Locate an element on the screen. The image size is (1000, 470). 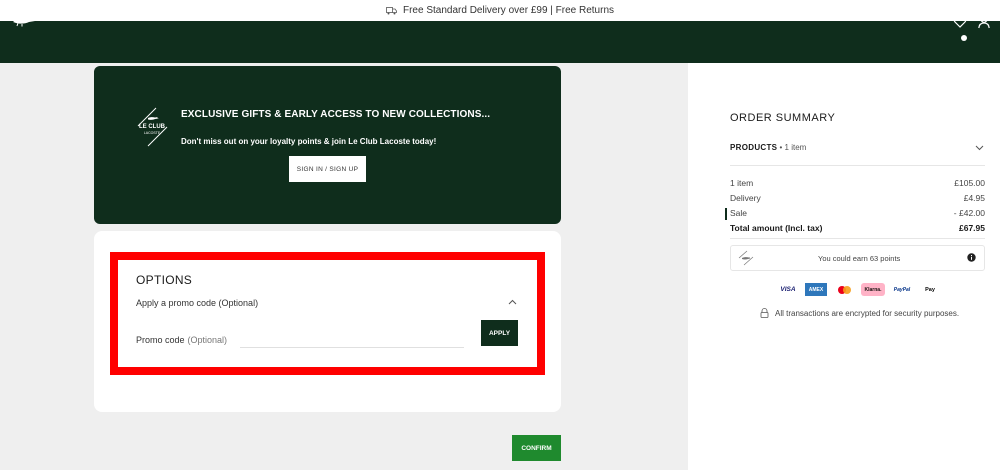
apply-button: APPLY is located at coordinates (499, 333).